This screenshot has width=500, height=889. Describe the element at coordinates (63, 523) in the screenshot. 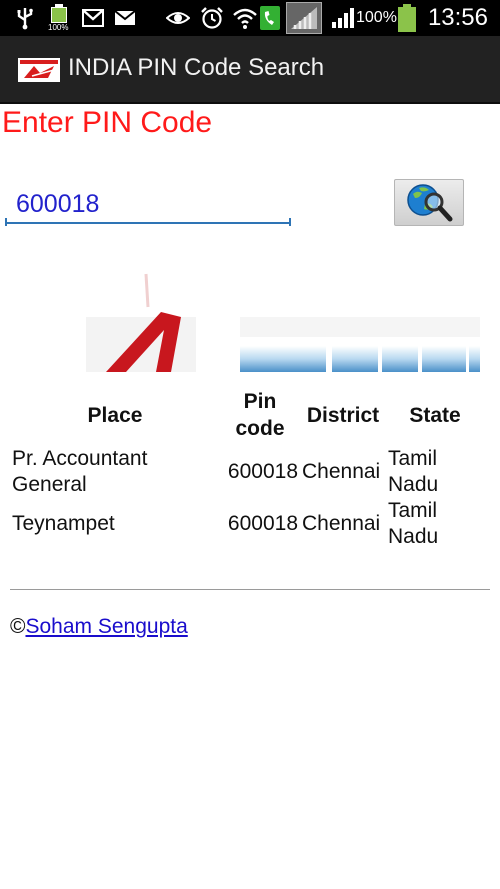

I see `place-line: Teynampet` at that location.